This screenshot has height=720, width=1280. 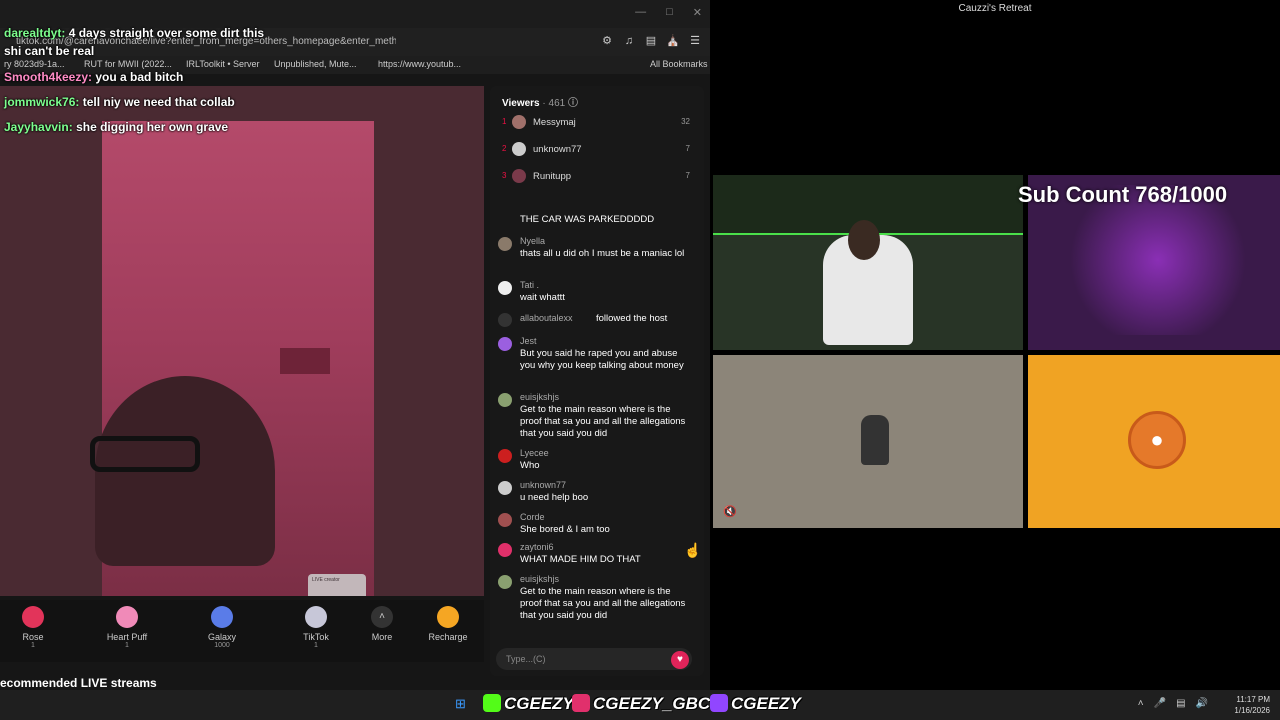 What do you see at coordinates (598, 525) in the screenshot?
I see `chat-message: Corde She bored & I am too` at bounding box center [598, 525].